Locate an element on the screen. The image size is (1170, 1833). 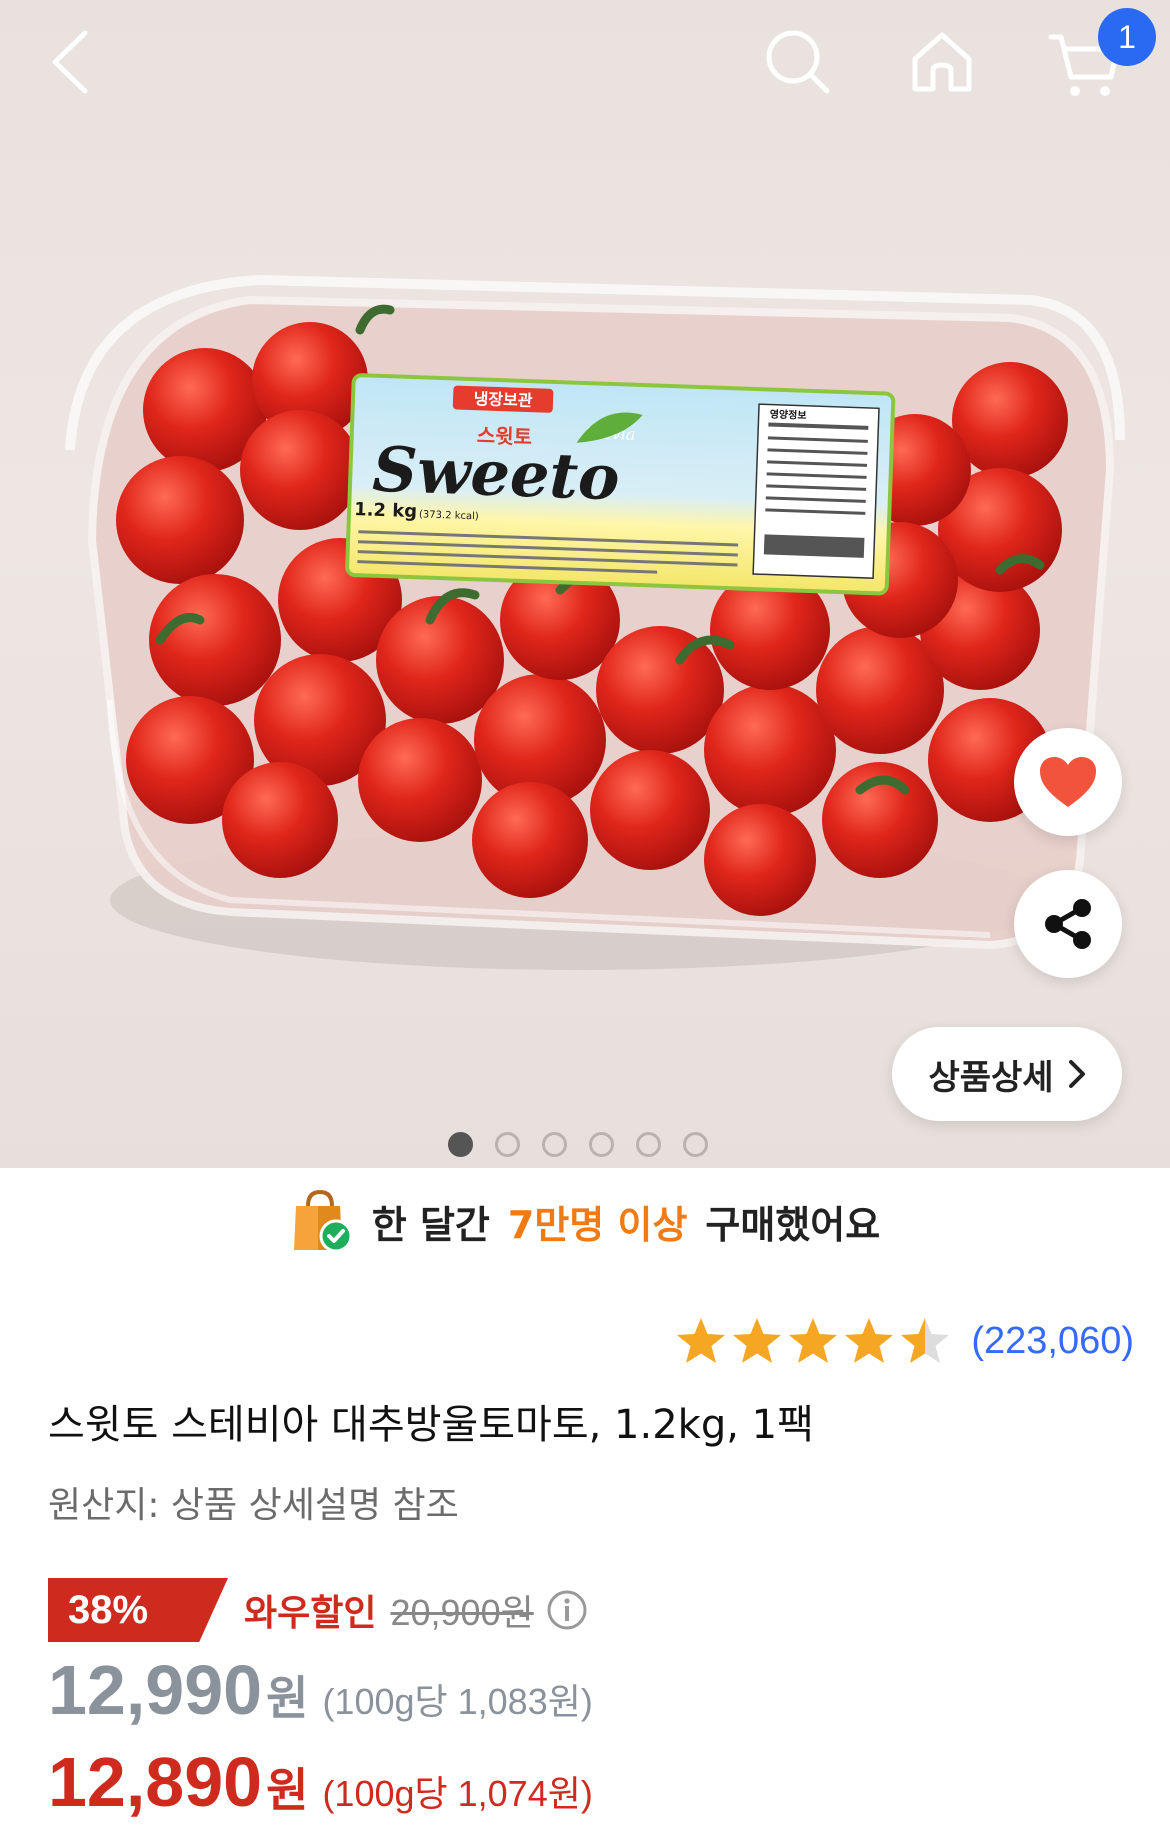
top-navigation-bar: 1 is located at coordinates (585, 65).